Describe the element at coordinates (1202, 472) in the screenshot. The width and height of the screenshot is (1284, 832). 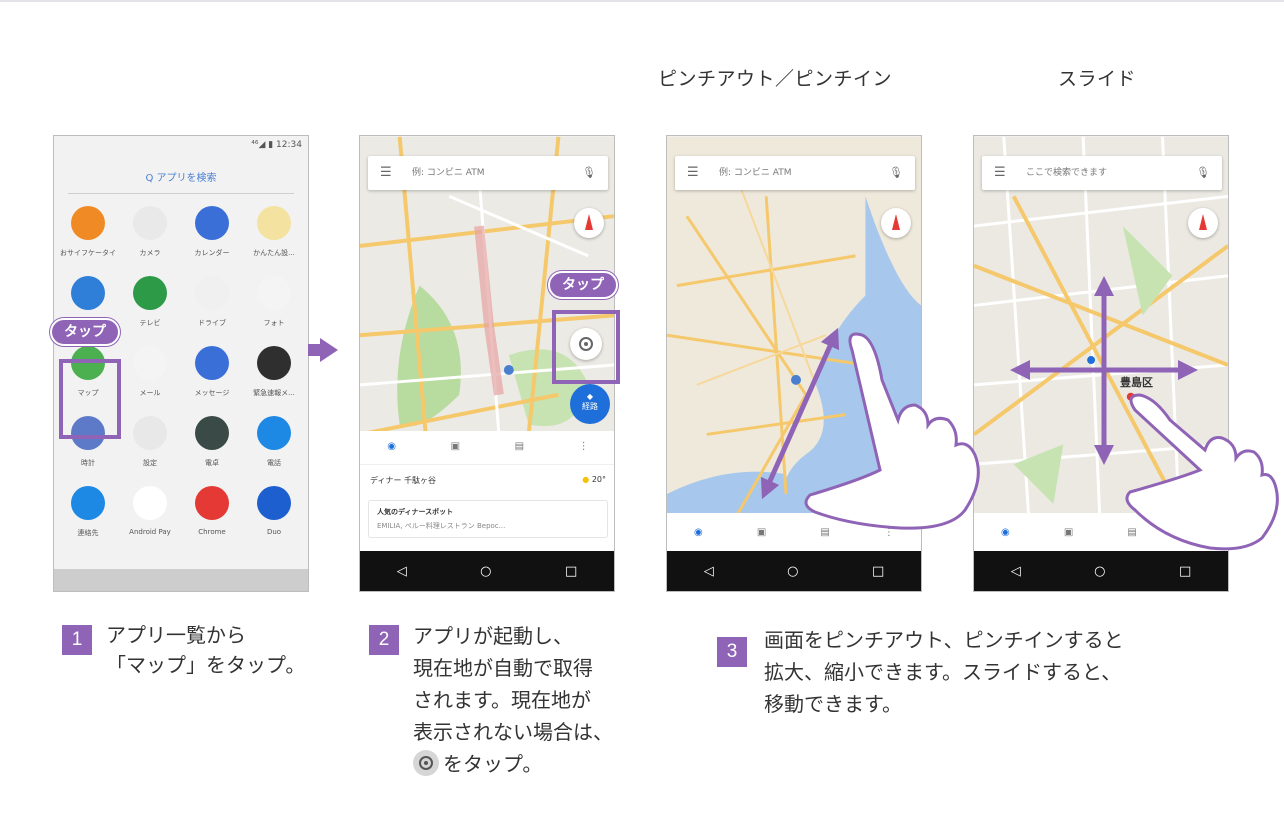
I see `hand-slide-icon` at that location.